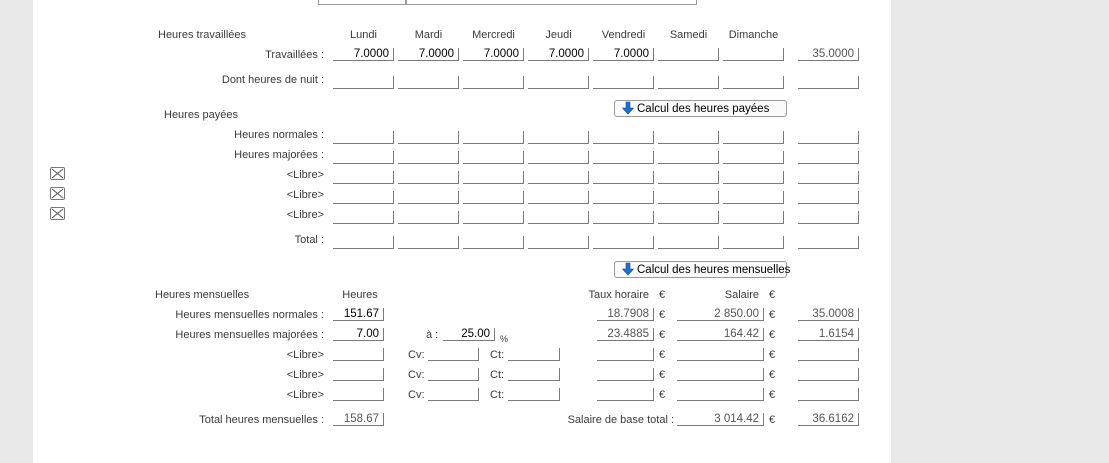 The height and width of the screenshot is (463, 1109). Describe the element at coordinates (358, 314) in the screenshot. I see `monthly-hours-field: 151.67` at that location.